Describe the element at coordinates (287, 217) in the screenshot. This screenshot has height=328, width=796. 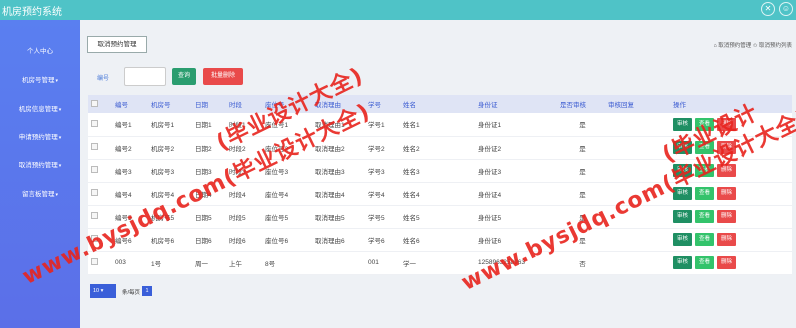
I see `table-cell: 座位号5` at that location.